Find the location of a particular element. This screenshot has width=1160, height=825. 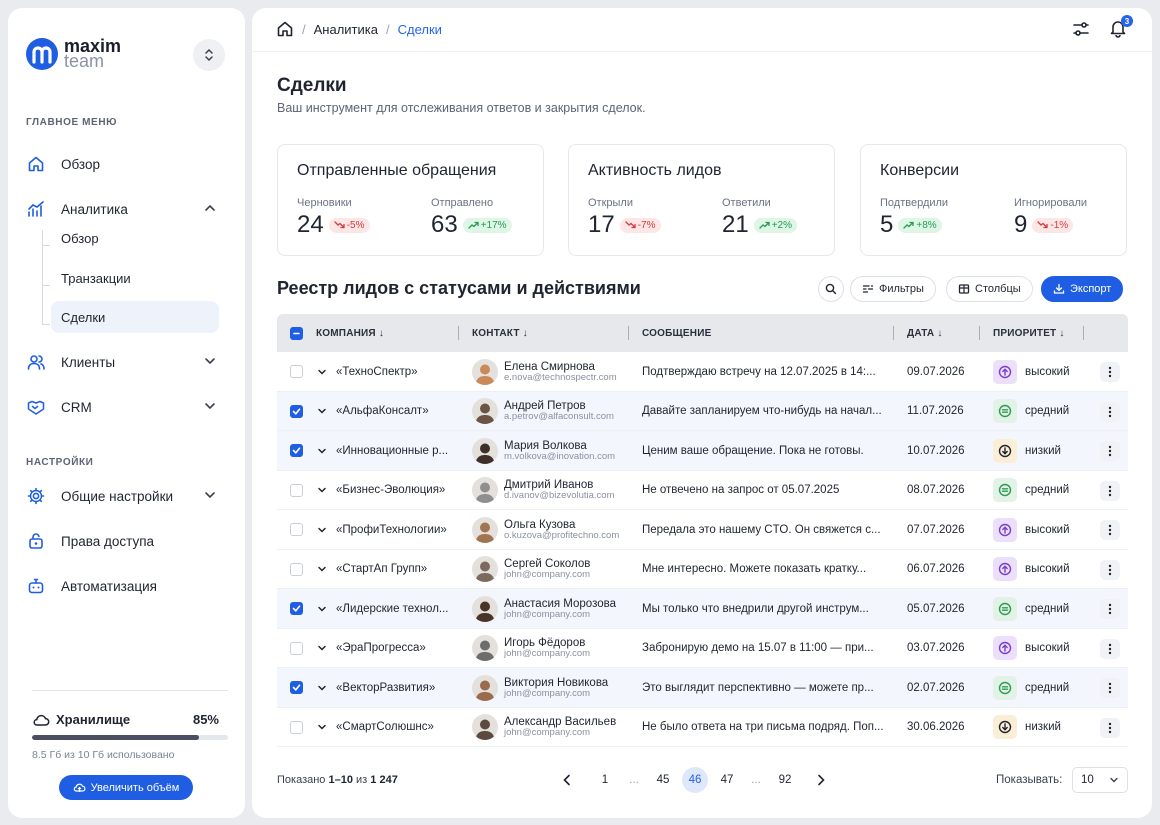

shown-mid: из is located at coordinates (361, 780).